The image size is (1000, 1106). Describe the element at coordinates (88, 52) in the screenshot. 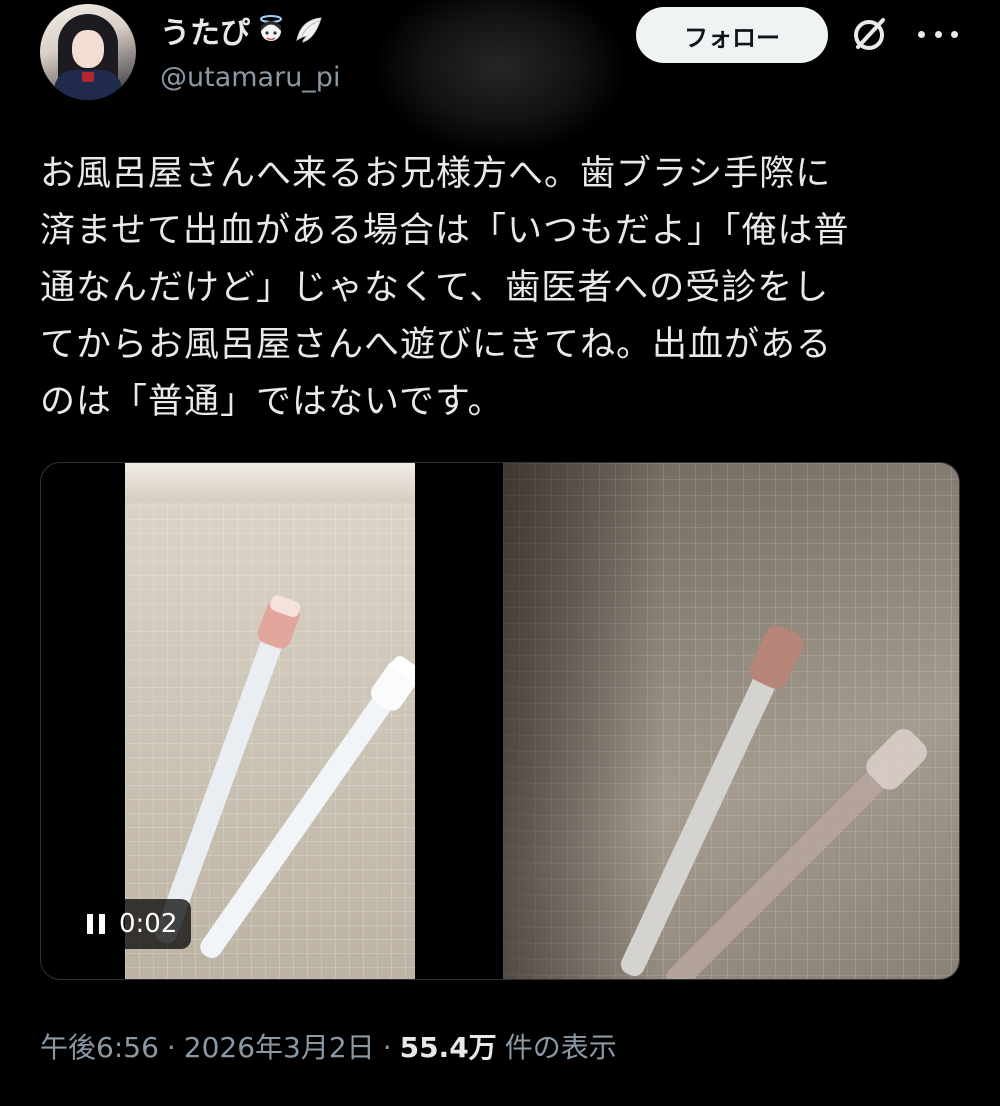

I see `avatar` at that location.